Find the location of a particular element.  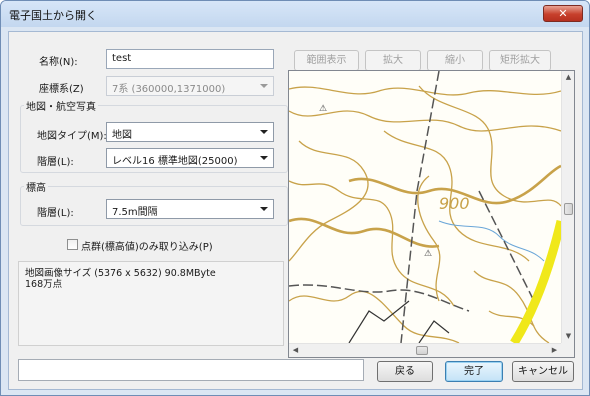

map-level-label: 階層(L): is located at coordinates (55, 162).